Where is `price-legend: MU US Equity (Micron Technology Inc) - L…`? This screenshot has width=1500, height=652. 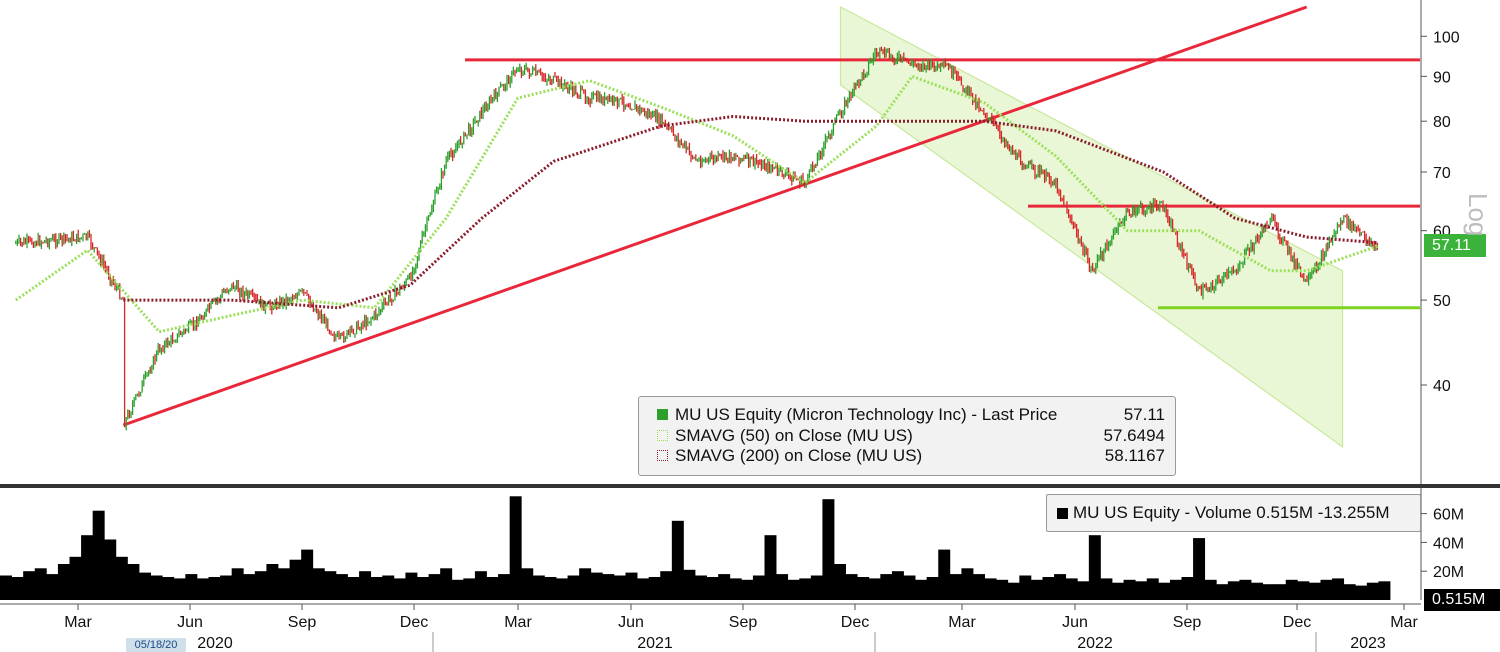 price-legend: MU US Equity (Micron Technology Inc) - L… is located at coordinates (907, 436).